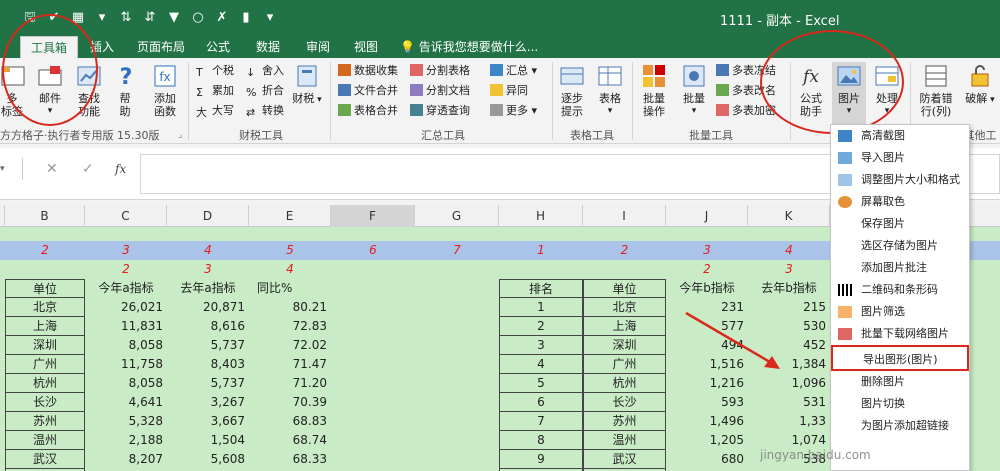  What do you see at coordinates (572, 90) in the screenshot?
I see `step-hint-button: 逐步 提示` at bounding box center [572, 90].